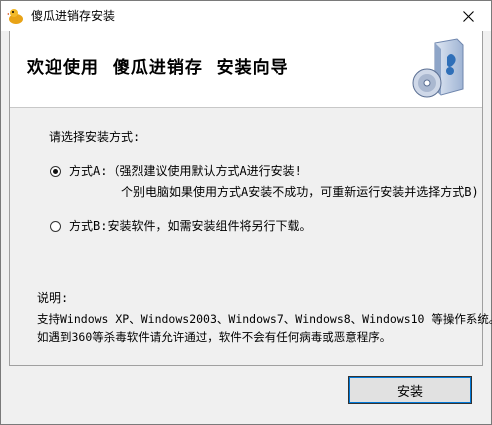 This screenshot has width=492, height=425. What do you see at coordinates (73, 16) in the screenshot?
I see `window-title: 傻瓜进销存安装` at bounding box center [73, 16].